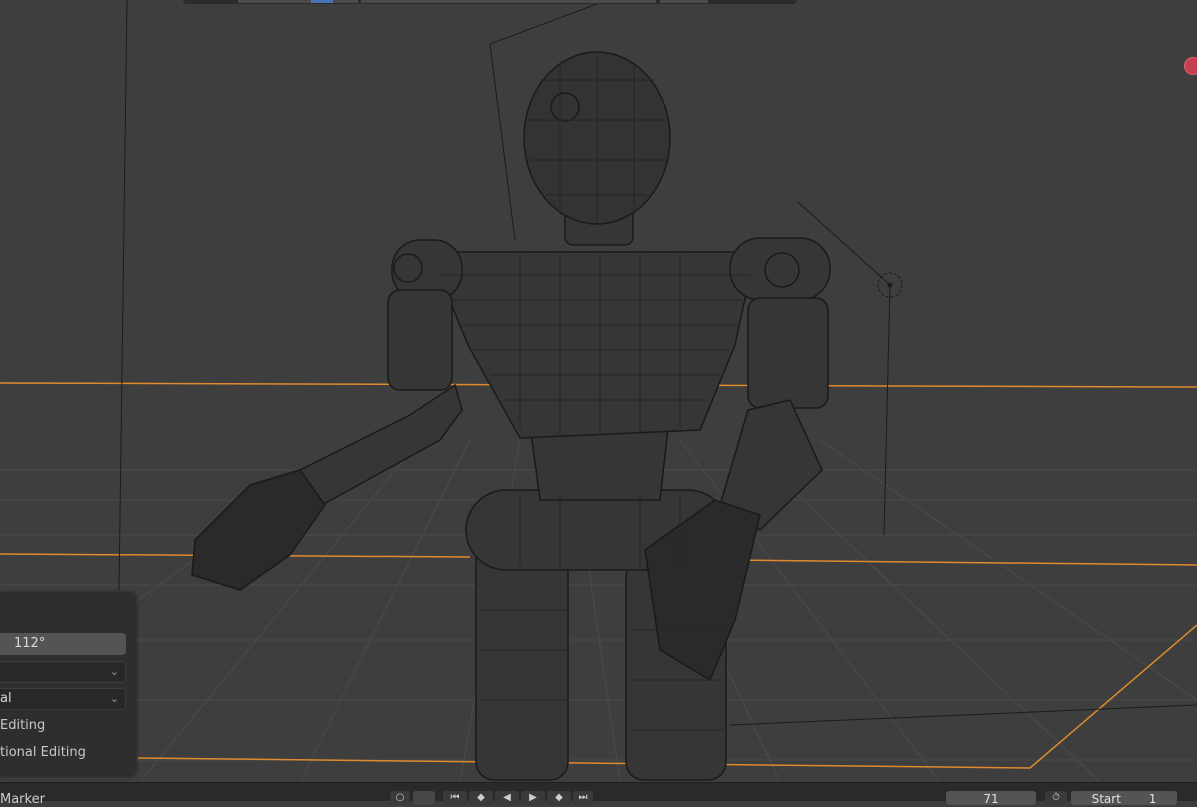  Describe the element at coordinates (63, 644) in the screenshot. I see `angle-field: 112°` at that location.